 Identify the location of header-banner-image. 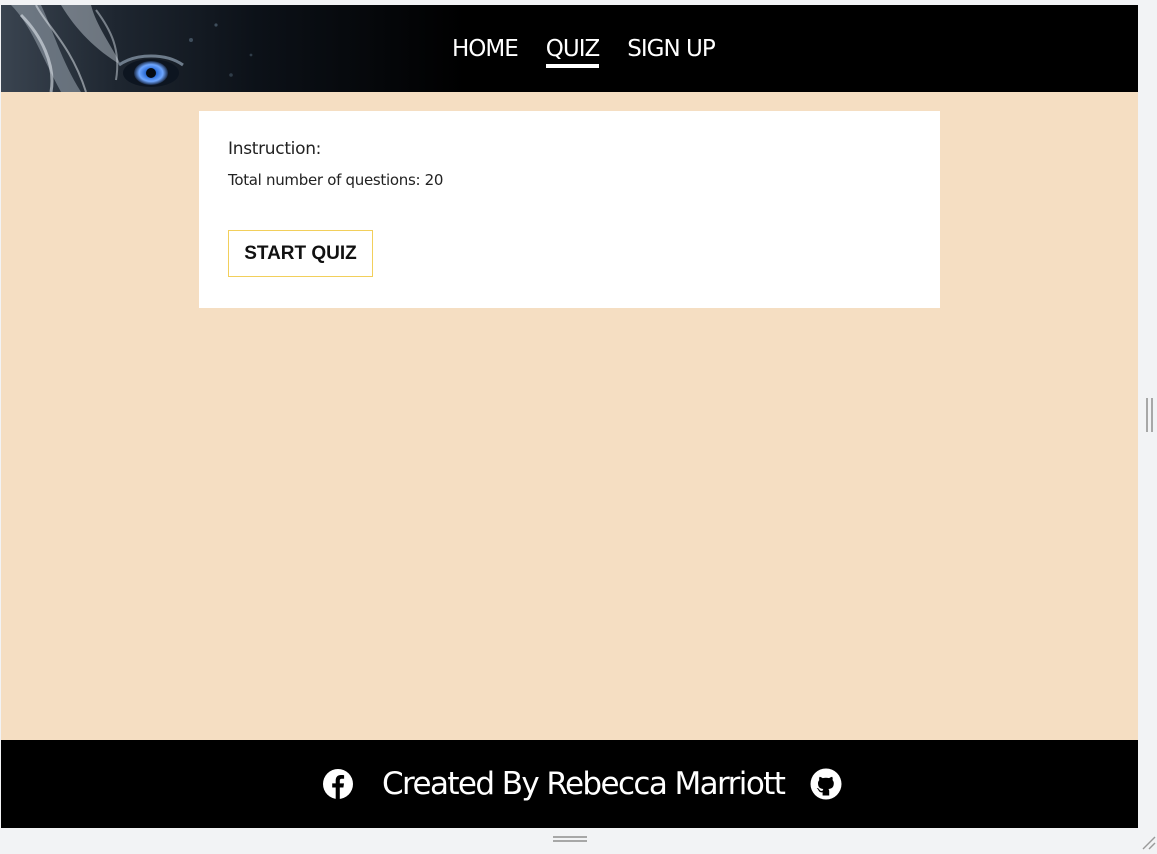
(233, 48).